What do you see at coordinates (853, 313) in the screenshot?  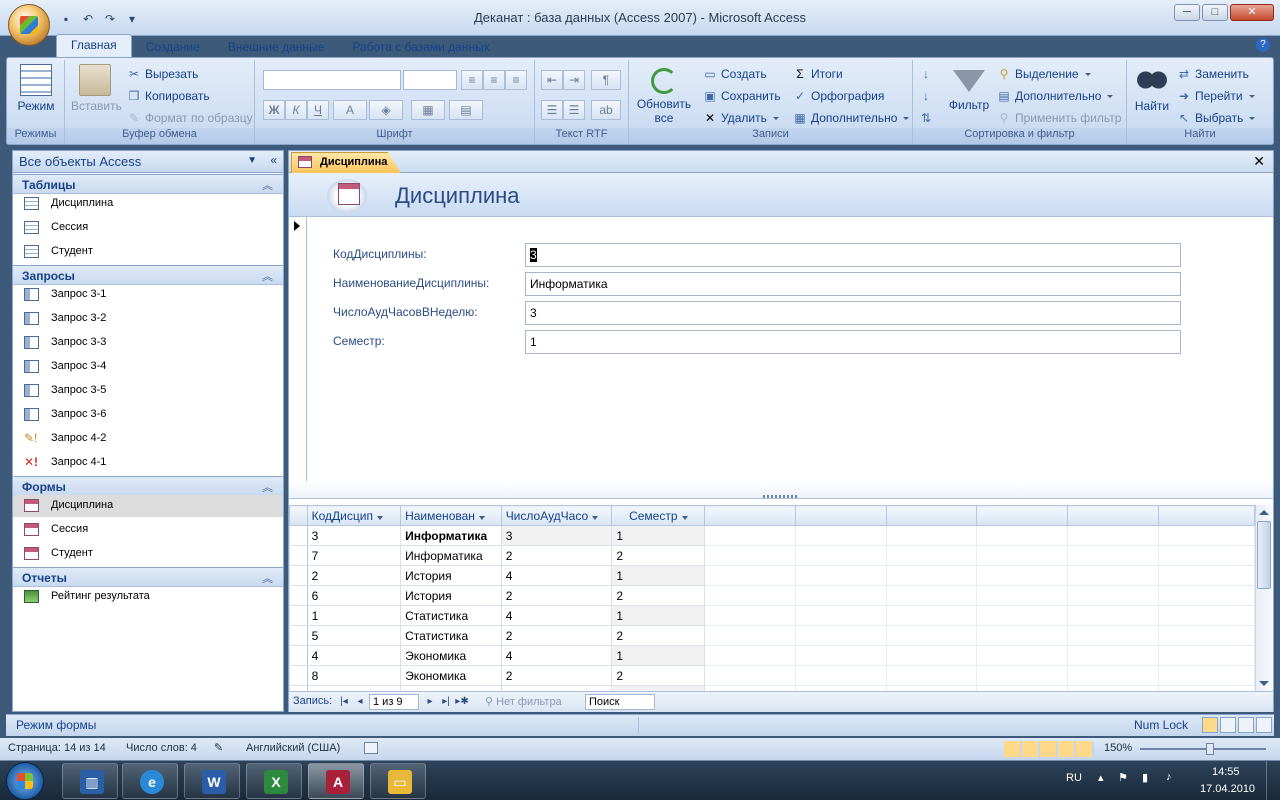 I see `field-input-hours: 3` at bounding box center [853, 313].